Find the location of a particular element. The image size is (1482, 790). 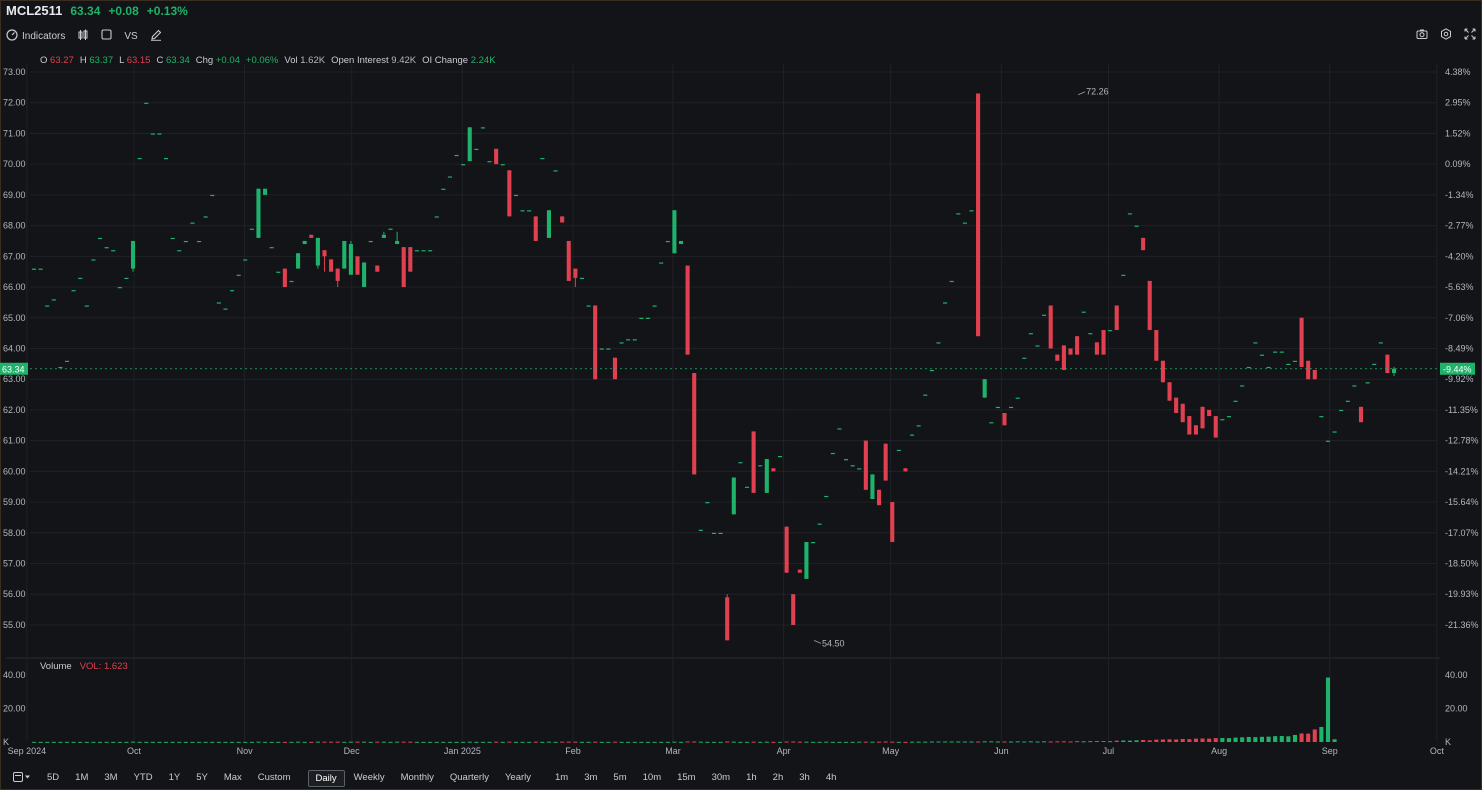

y-tick-right: 4.38% is located at coordinates (1458, 72).